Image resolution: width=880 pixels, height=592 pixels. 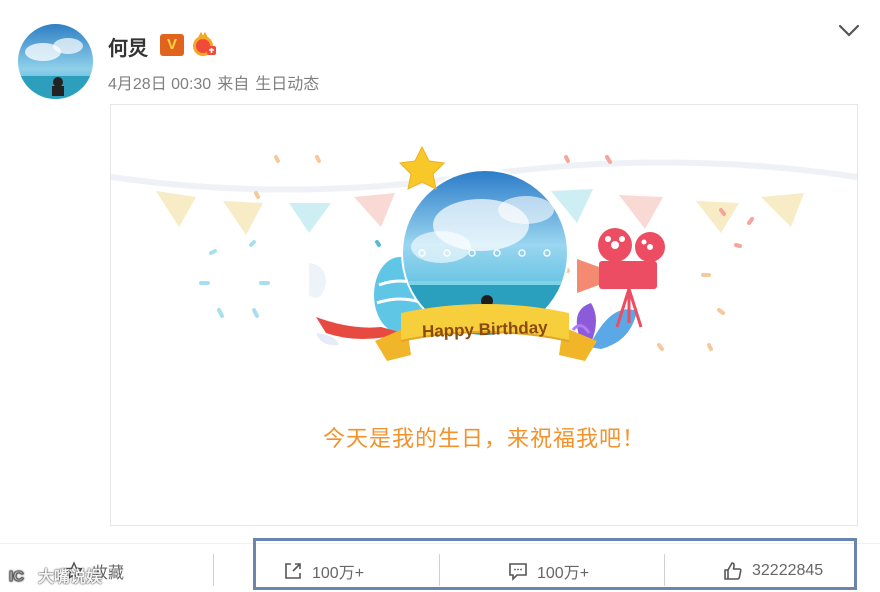 I want to click on verified-badge-letter: V, so click(x=171, y=44).